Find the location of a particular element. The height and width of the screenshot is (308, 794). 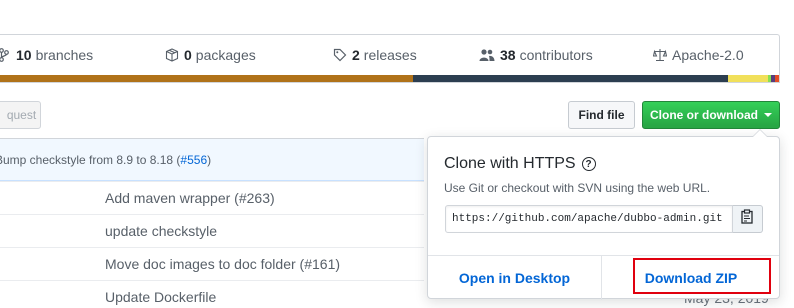

table-row: Add maven wrapper (#263) is located at coordinates (212, 197).